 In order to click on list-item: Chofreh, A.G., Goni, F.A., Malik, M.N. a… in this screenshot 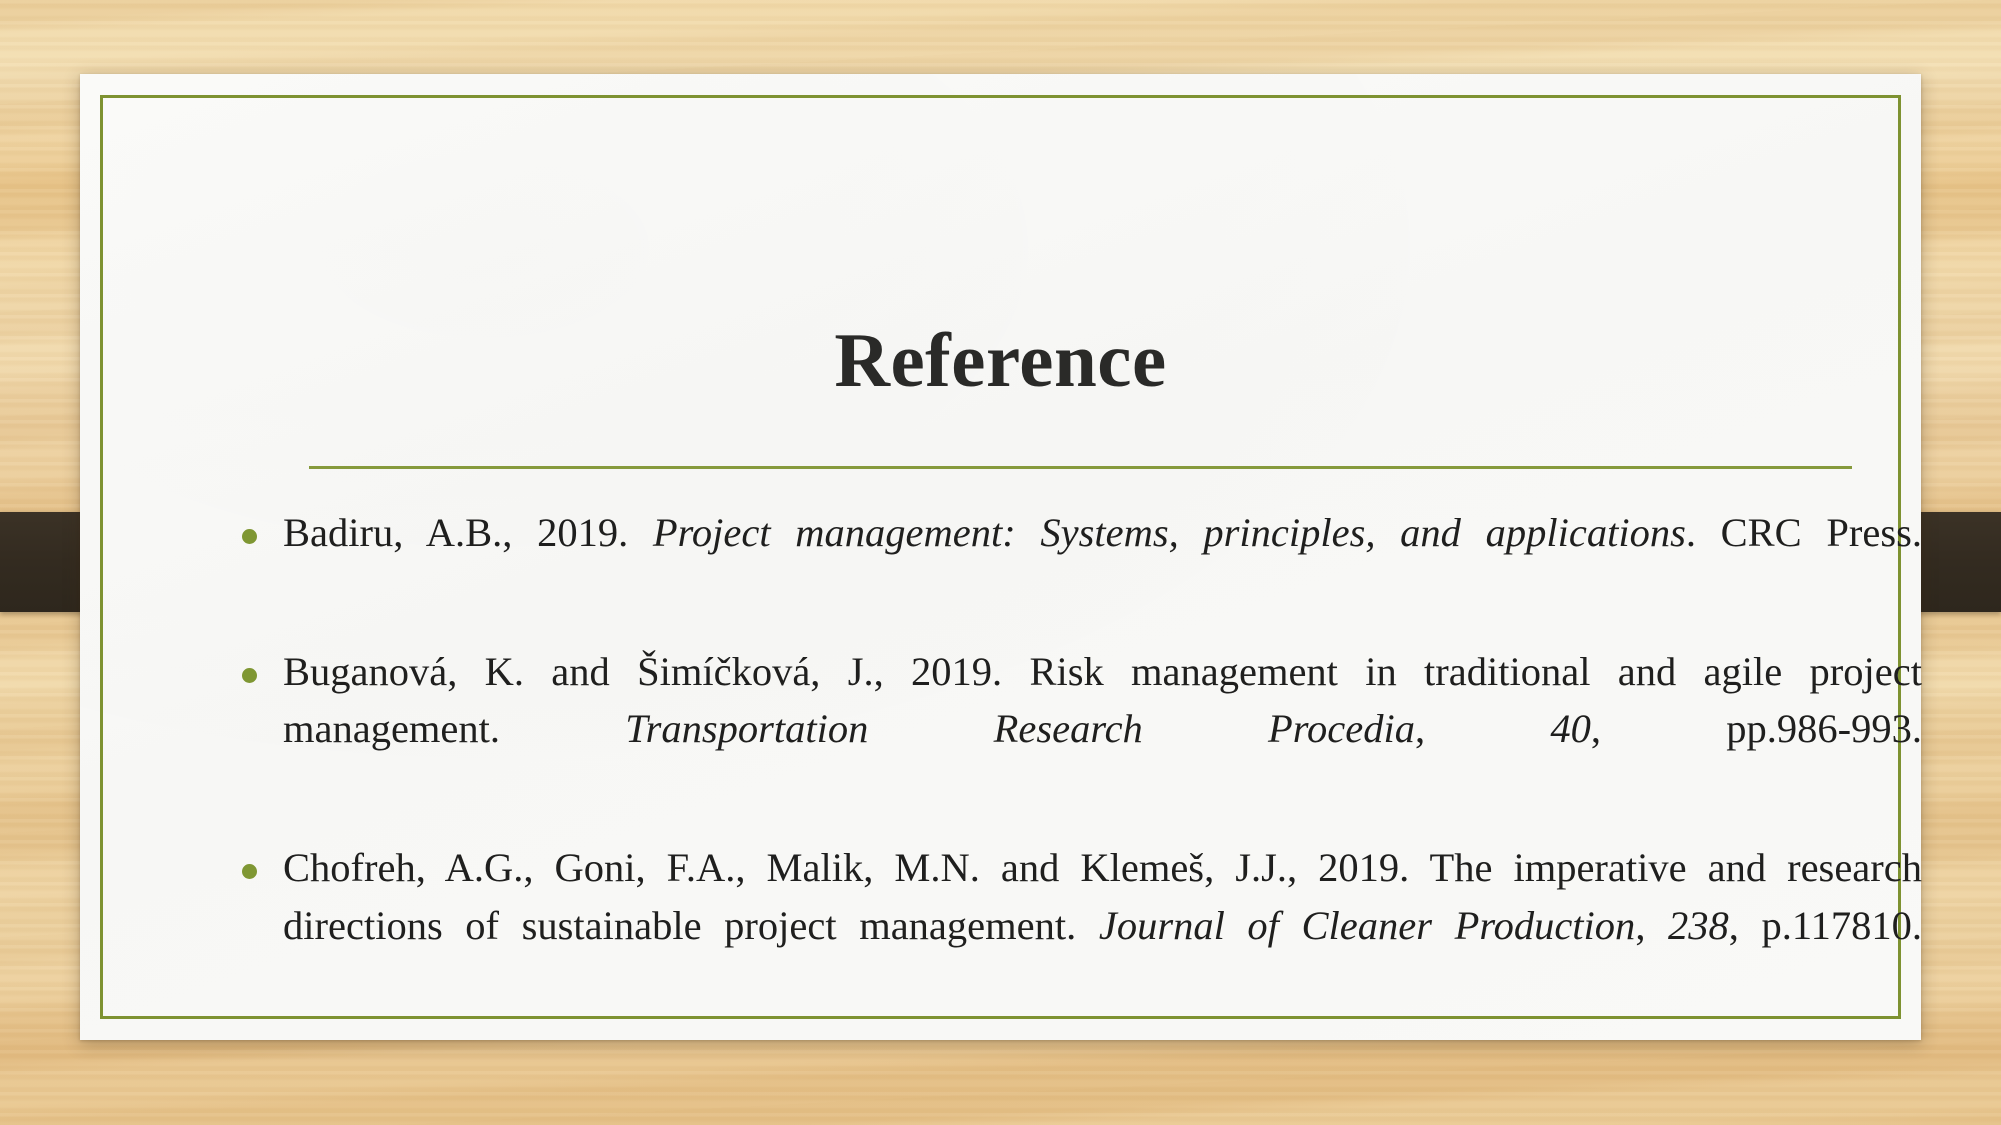, I will do `click(1071, 924)`.